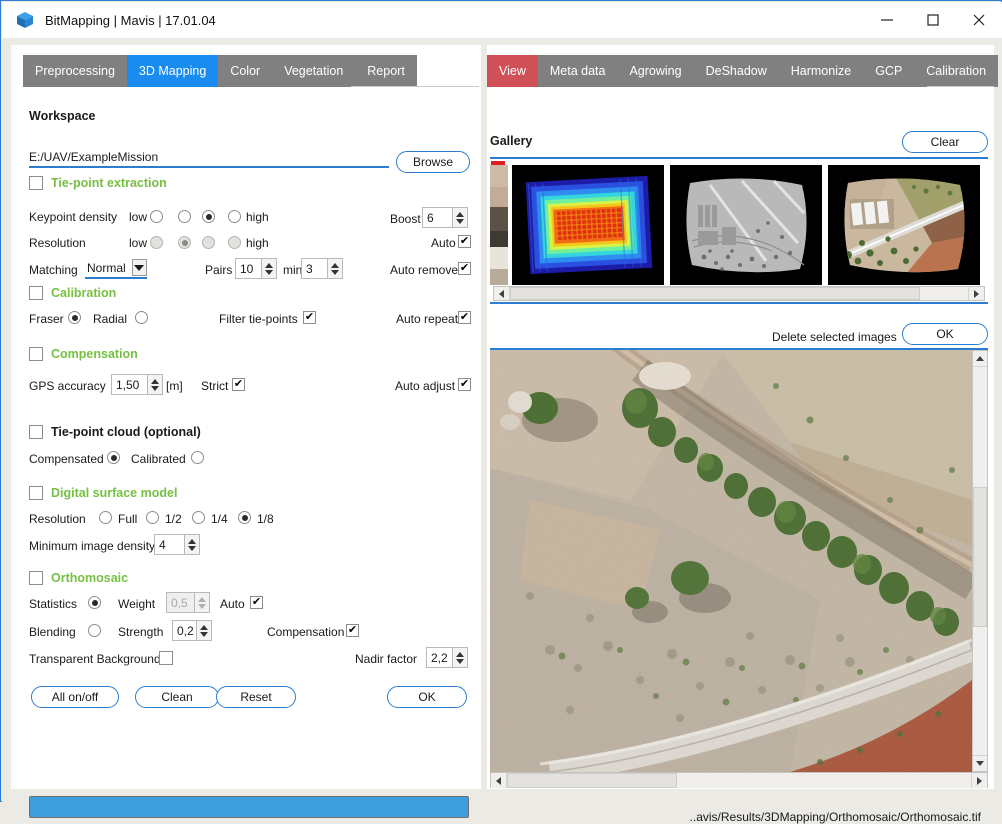  I want to click on tab-calibration: Calibration, so click(956, 71).